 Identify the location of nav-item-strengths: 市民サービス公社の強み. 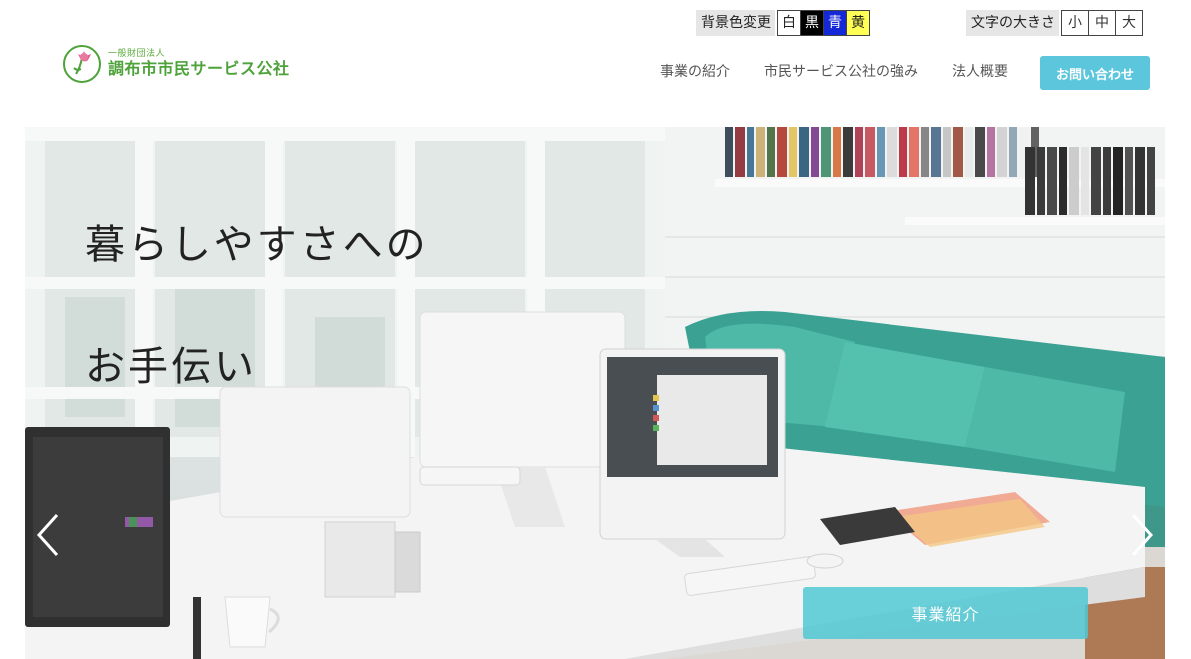
(841, 72).